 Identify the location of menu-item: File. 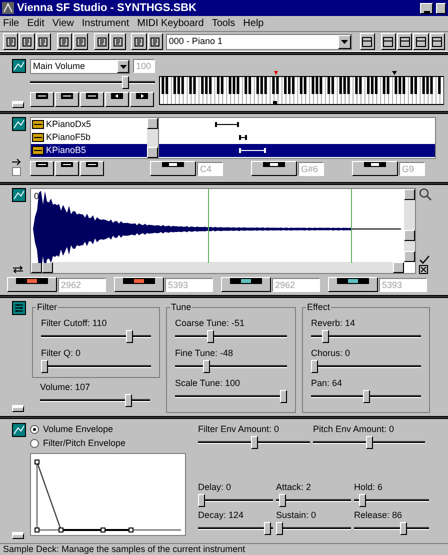
(11, 23).